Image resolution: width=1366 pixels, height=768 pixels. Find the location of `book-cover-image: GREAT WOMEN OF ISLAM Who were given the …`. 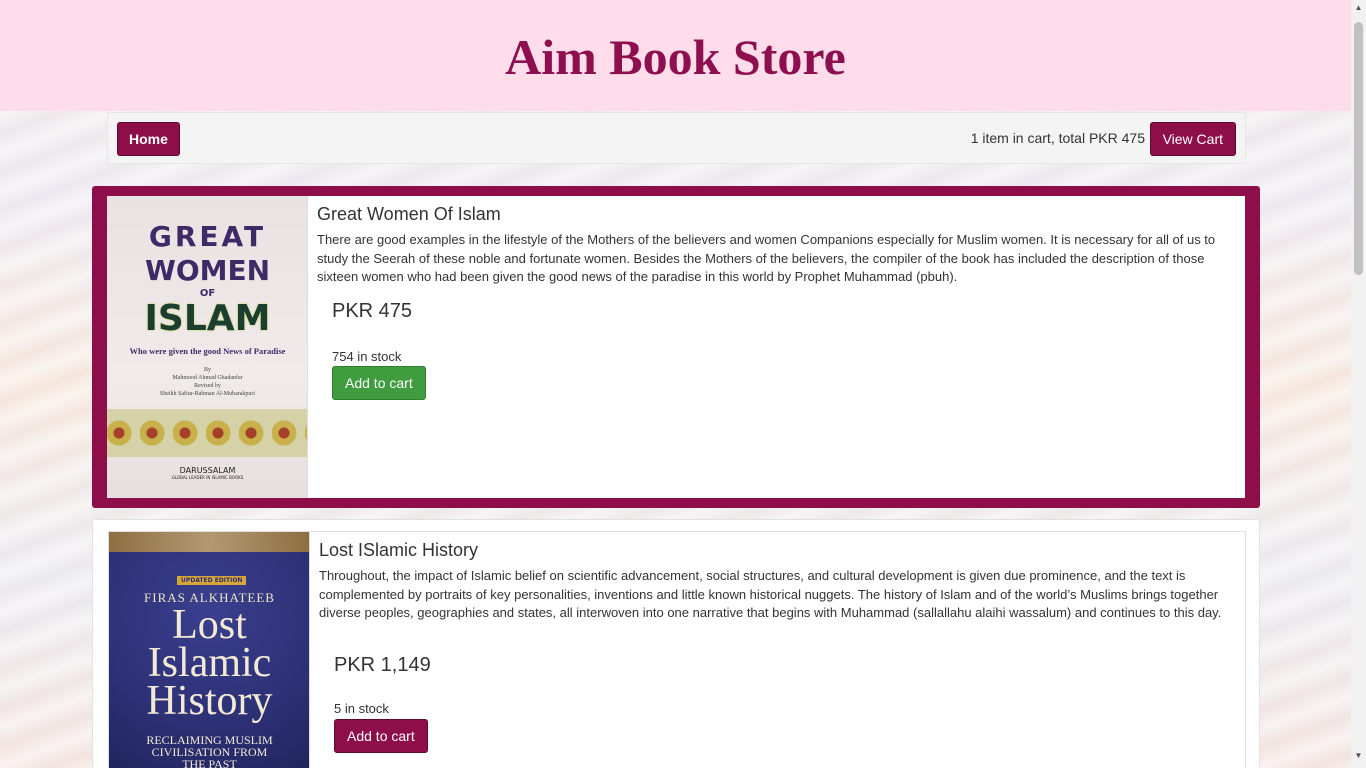

book-cover-image: GREAT WOMEN OF ISLAM Who were given the … is located at coordinates (207, 347).